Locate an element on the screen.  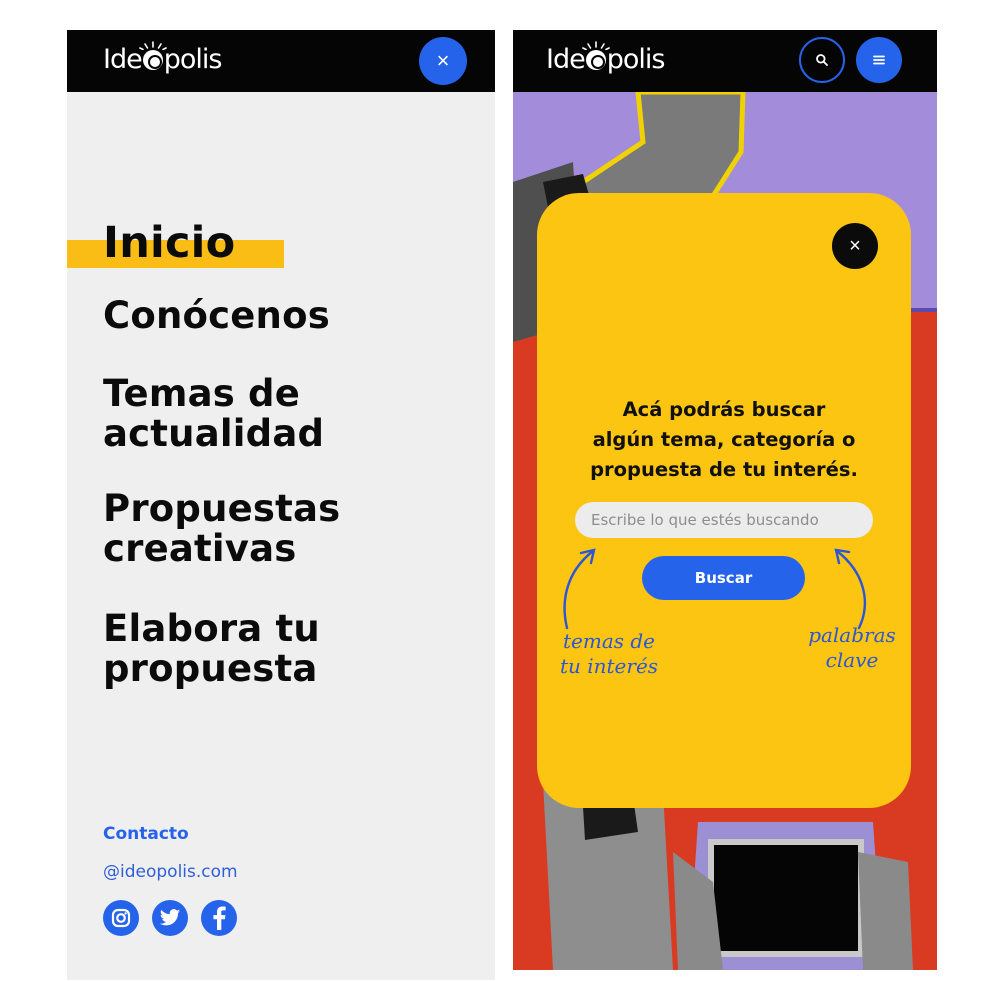
contact-title: Contacto is located at coordinates (146, 834).